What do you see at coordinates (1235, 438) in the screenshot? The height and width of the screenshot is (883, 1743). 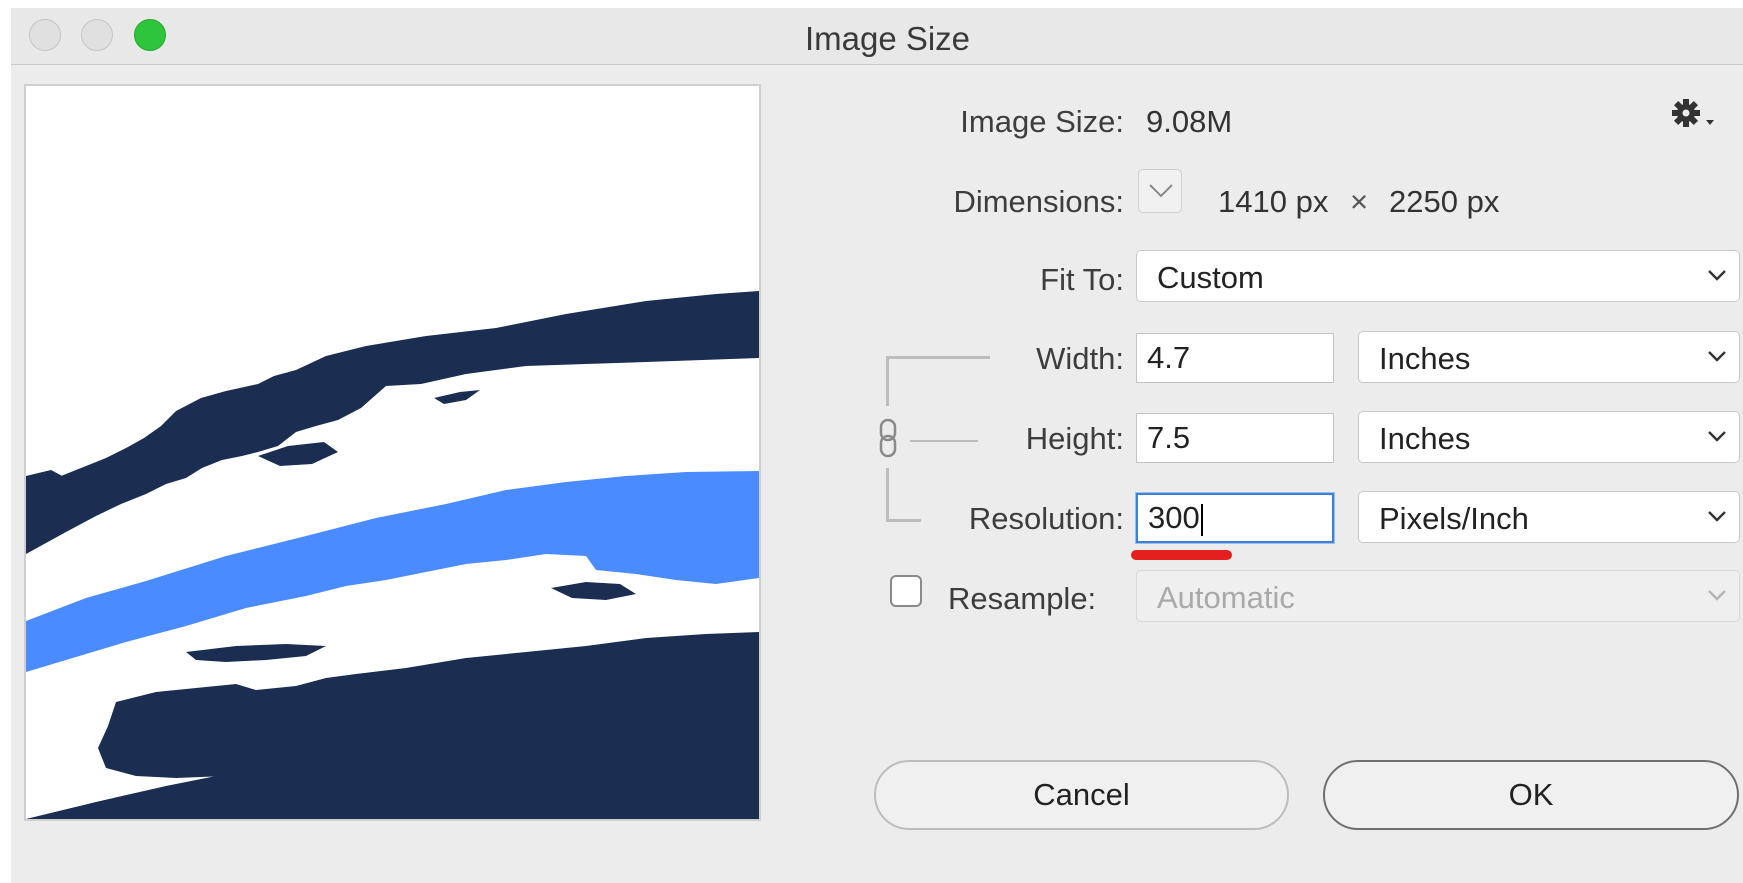 I see `height-input: 7.5` at bounding box center [1235, 438].